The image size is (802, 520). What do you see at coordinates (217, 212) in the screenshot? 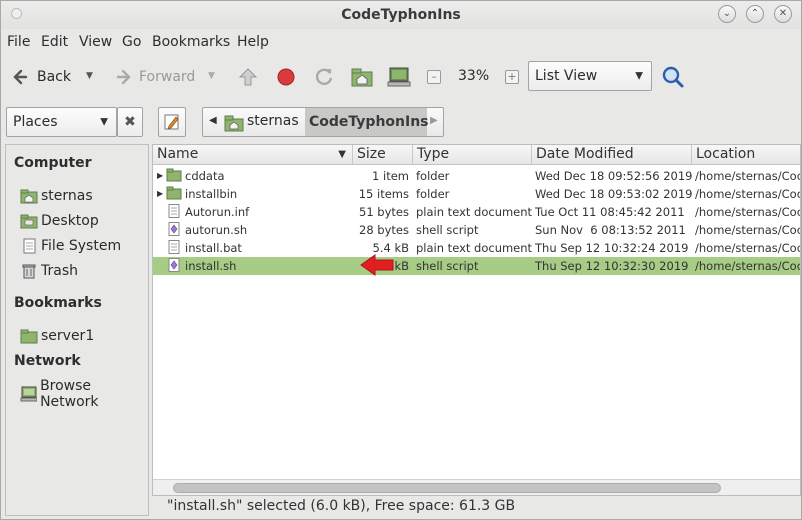
I see `file-name: Autorun.inf` at bounding box center [217, 212].